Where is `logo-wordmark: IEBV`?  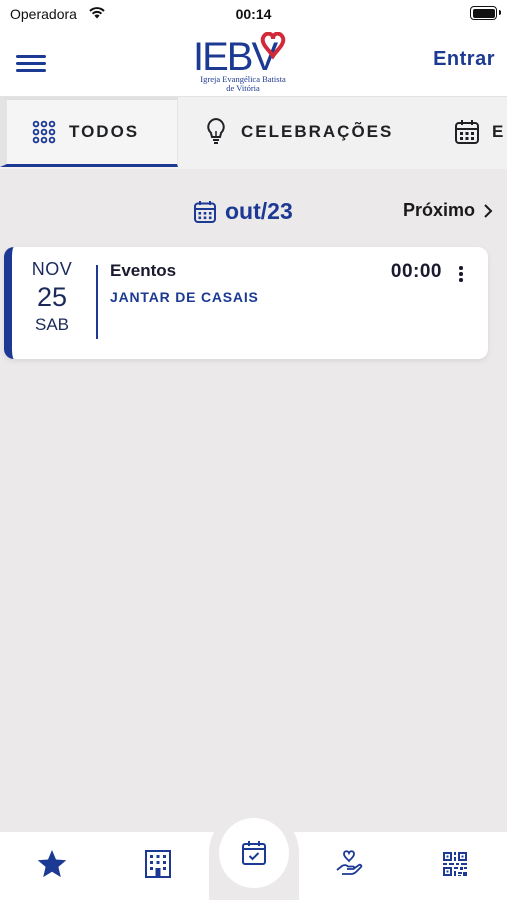
logo-wordmark: IEBV is located at coordinates (235, 54).